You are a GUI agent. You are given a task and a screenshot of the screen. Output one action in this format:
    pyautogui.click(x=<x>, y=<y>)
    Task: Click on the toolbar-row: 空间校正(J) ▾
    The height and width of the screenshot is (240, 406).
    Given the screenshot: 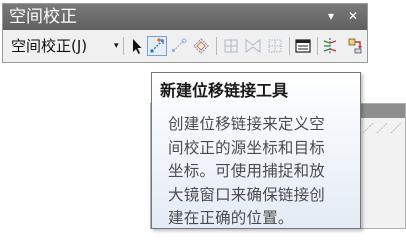 What is the action you would take?
    pyautogui.click(x=185, y=46)
    